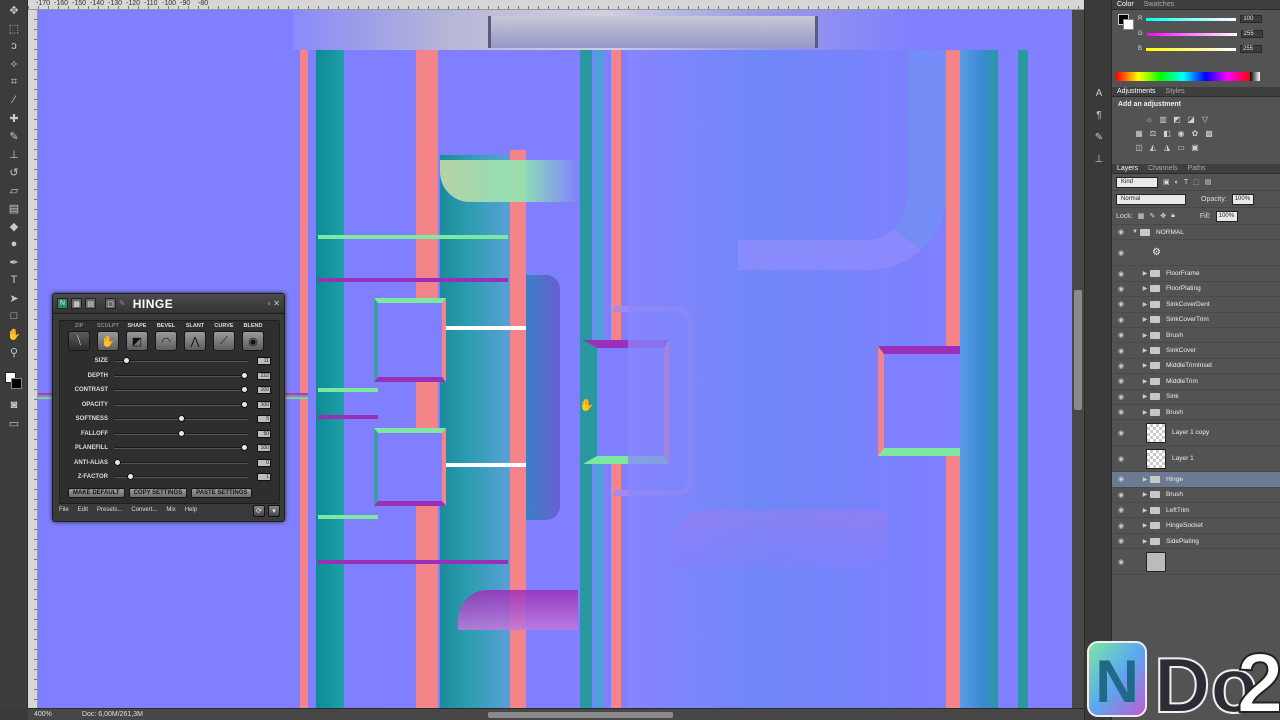 Image resolution: width=1280 pixels, height=720 pixels. I want to click on ndo-mode-sculpt: SCULPT ✋, so click(108, 337).